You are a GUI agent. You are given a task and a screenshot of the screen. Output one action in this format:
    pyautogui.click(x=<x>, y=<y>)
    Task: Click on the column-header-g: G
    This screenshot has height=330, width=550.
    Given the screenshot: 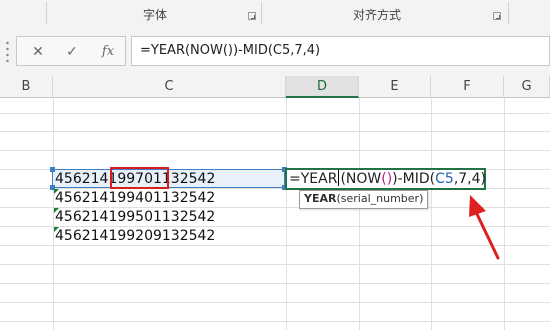 What is the action you would take?
    pyautogui.click(x=527, y=87)
    